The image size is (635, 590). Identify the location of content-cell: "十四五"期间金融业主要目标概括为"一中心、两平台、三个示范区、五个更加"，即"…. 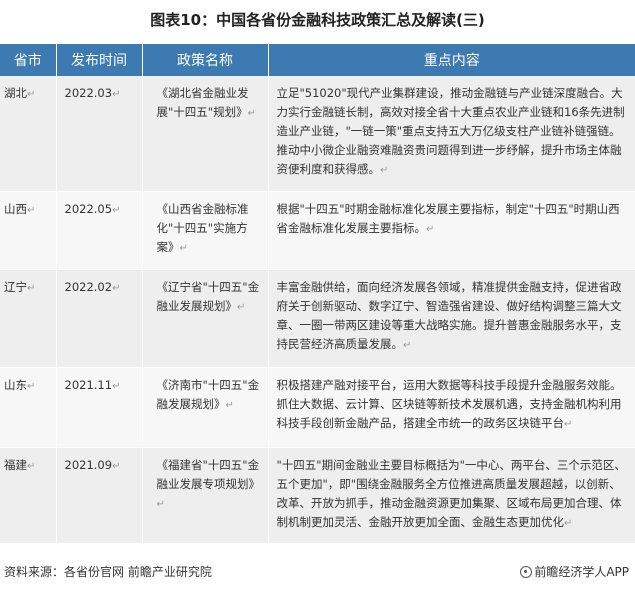
(451, 493).